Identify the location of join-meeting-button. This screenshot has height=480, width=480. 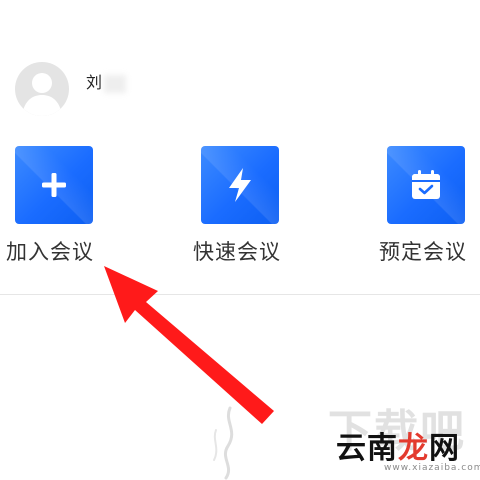
(54, 185).